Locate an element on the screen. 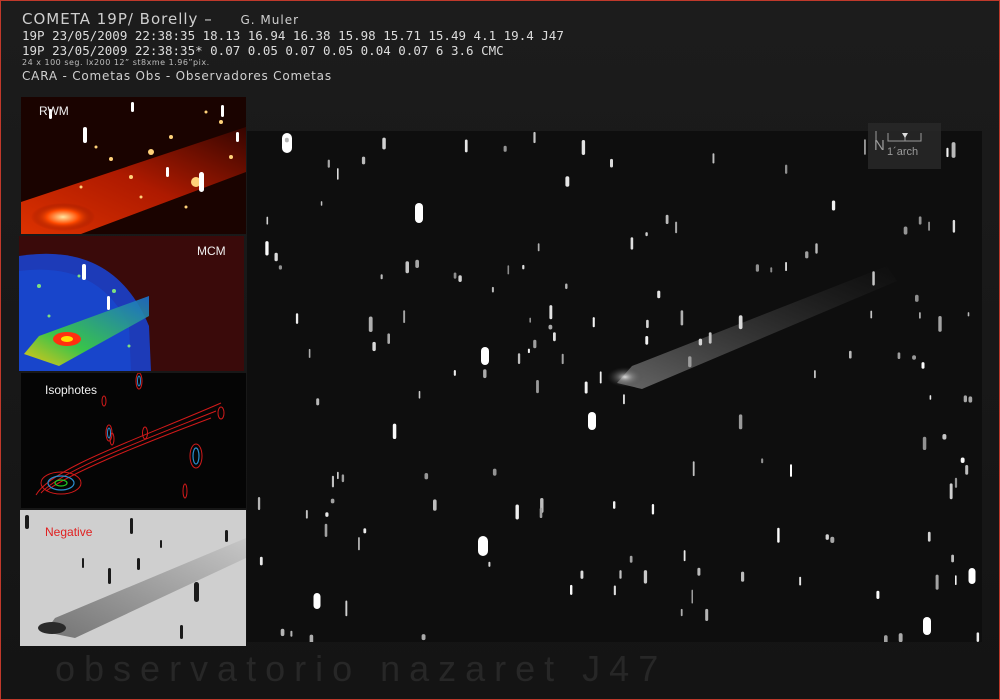  observer-name: G. Muler is located at coordinates (270, 20).